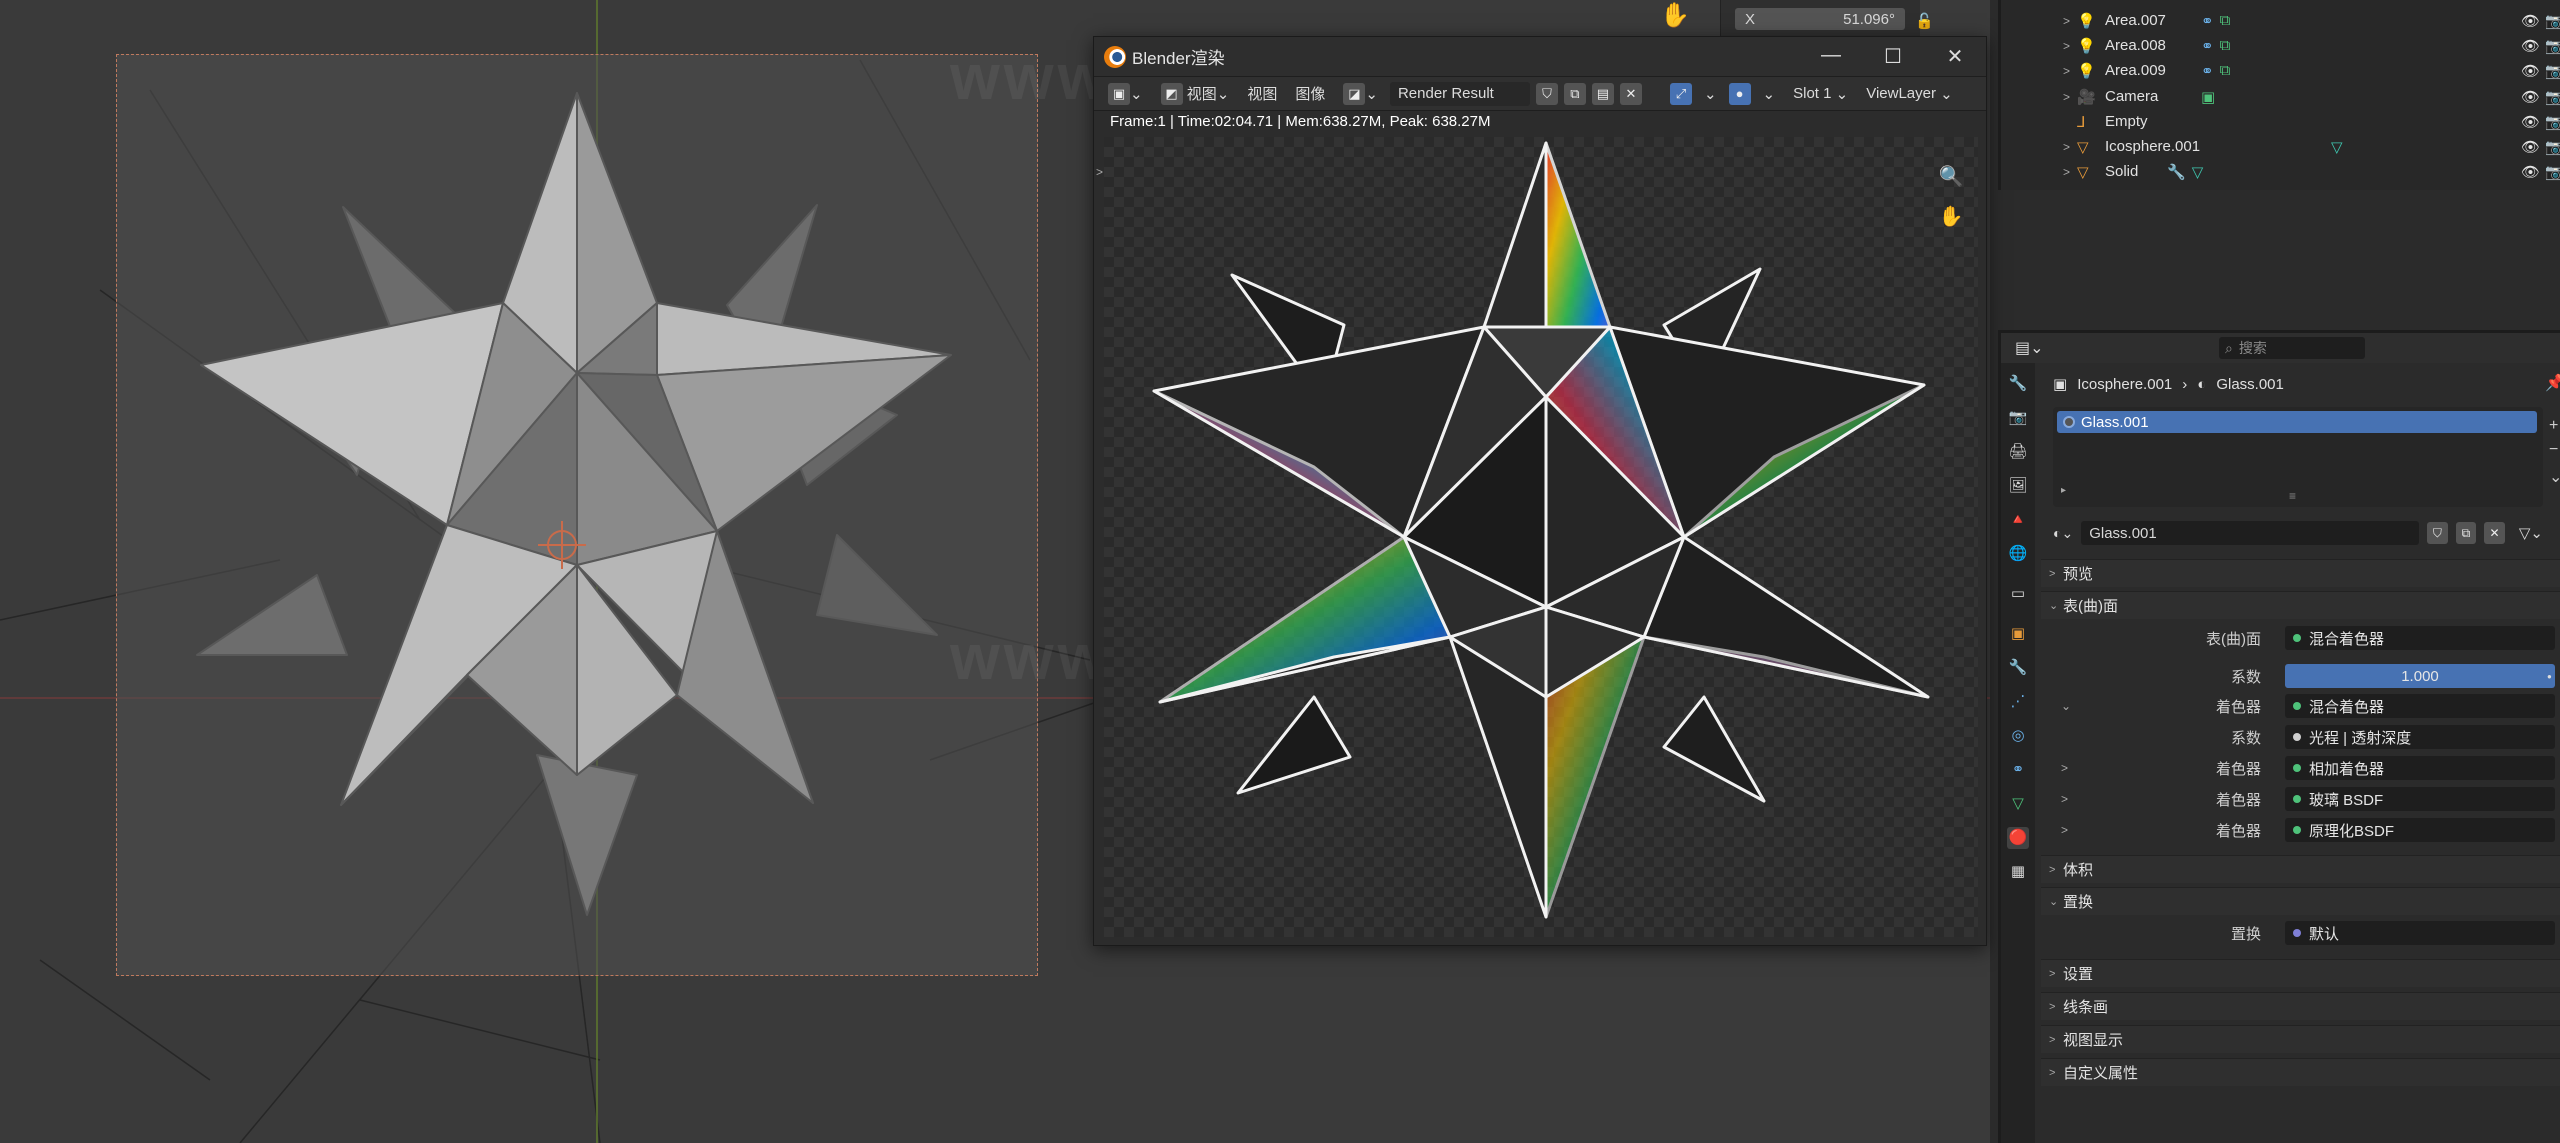 This screenshot has height=1143, width=2560. What do you see at coordinates (2300, 901) in the screenshot?
I see `panel-displacement: ⌄ 置换` at bounding box center [2300, 901].